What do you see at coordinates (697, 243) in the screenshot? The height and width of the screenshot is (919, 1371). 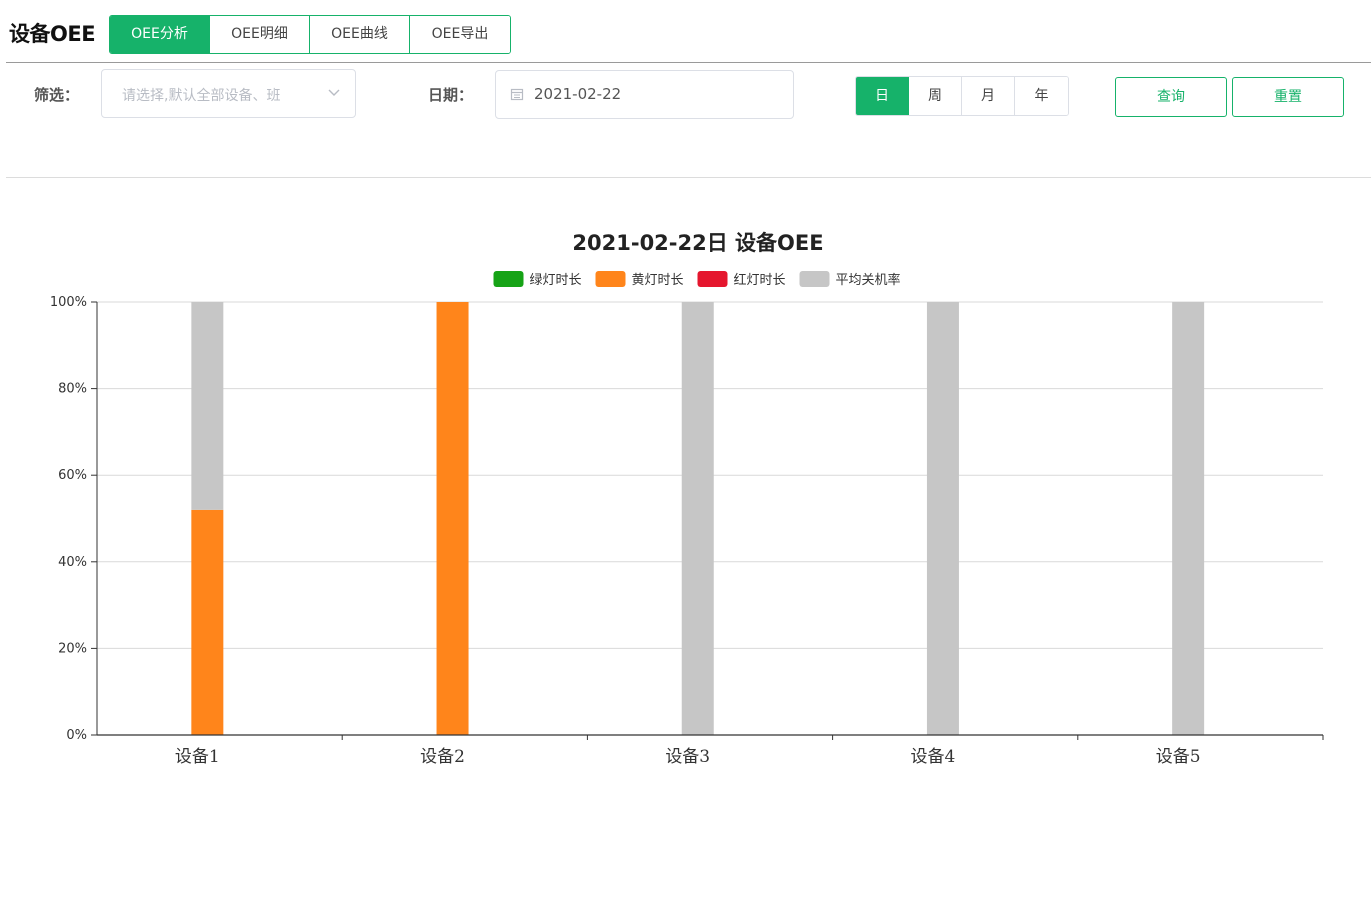 I see `chart-title: 2021-02-22日 设备OEE` at bounding box center [697, 243].